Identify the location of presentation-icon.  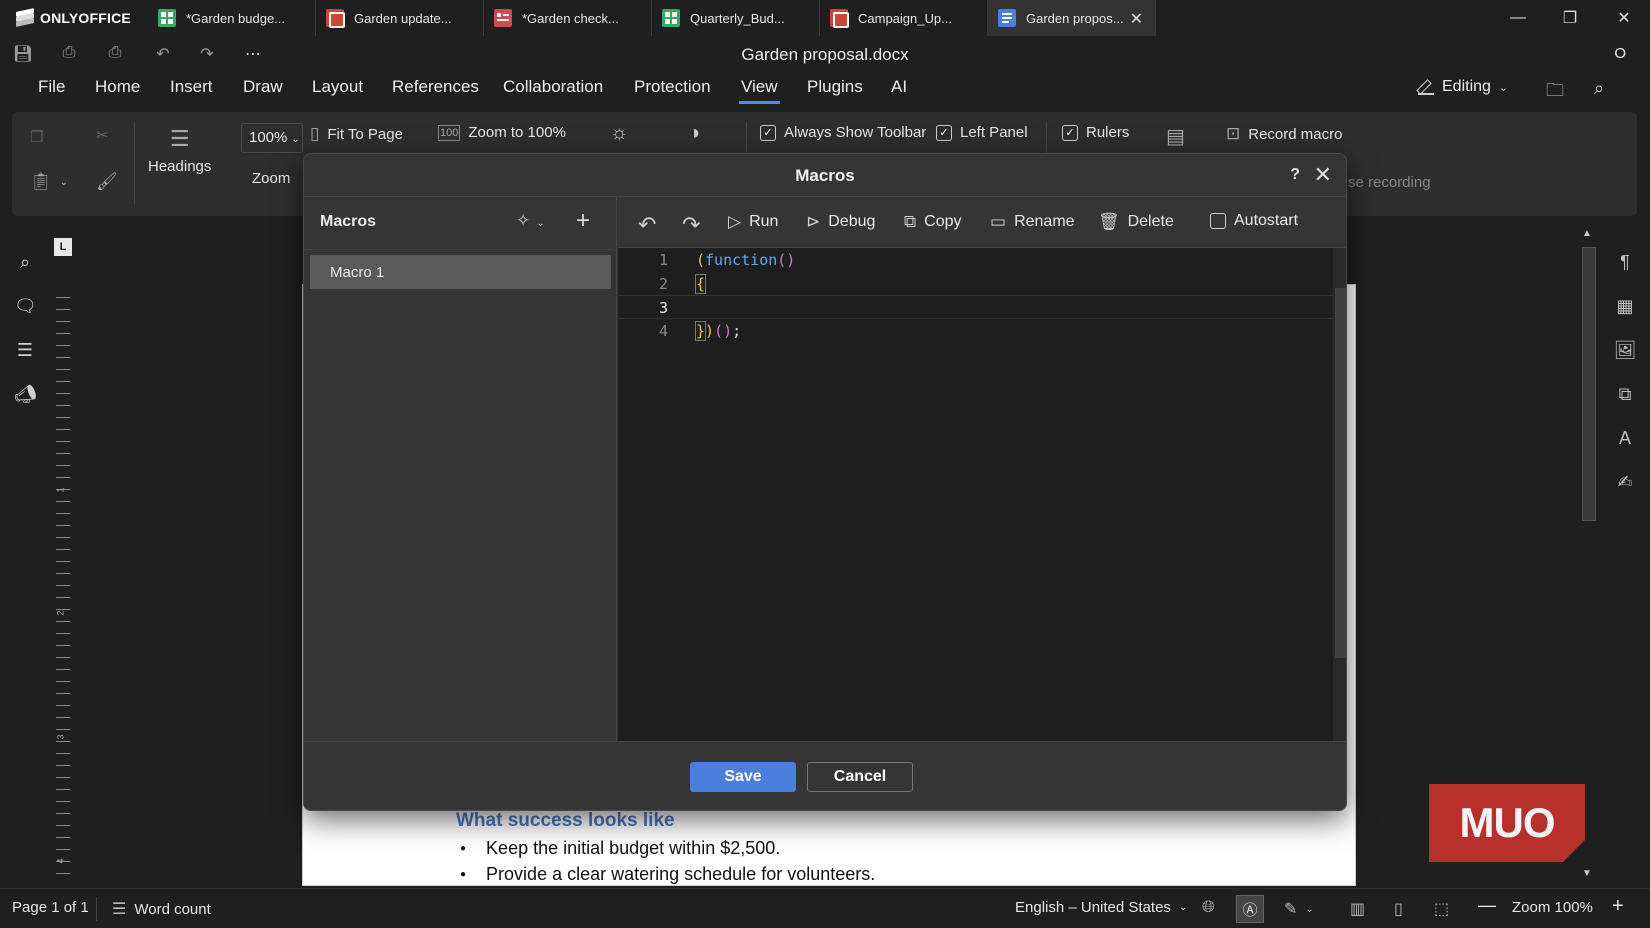
(335, 18).